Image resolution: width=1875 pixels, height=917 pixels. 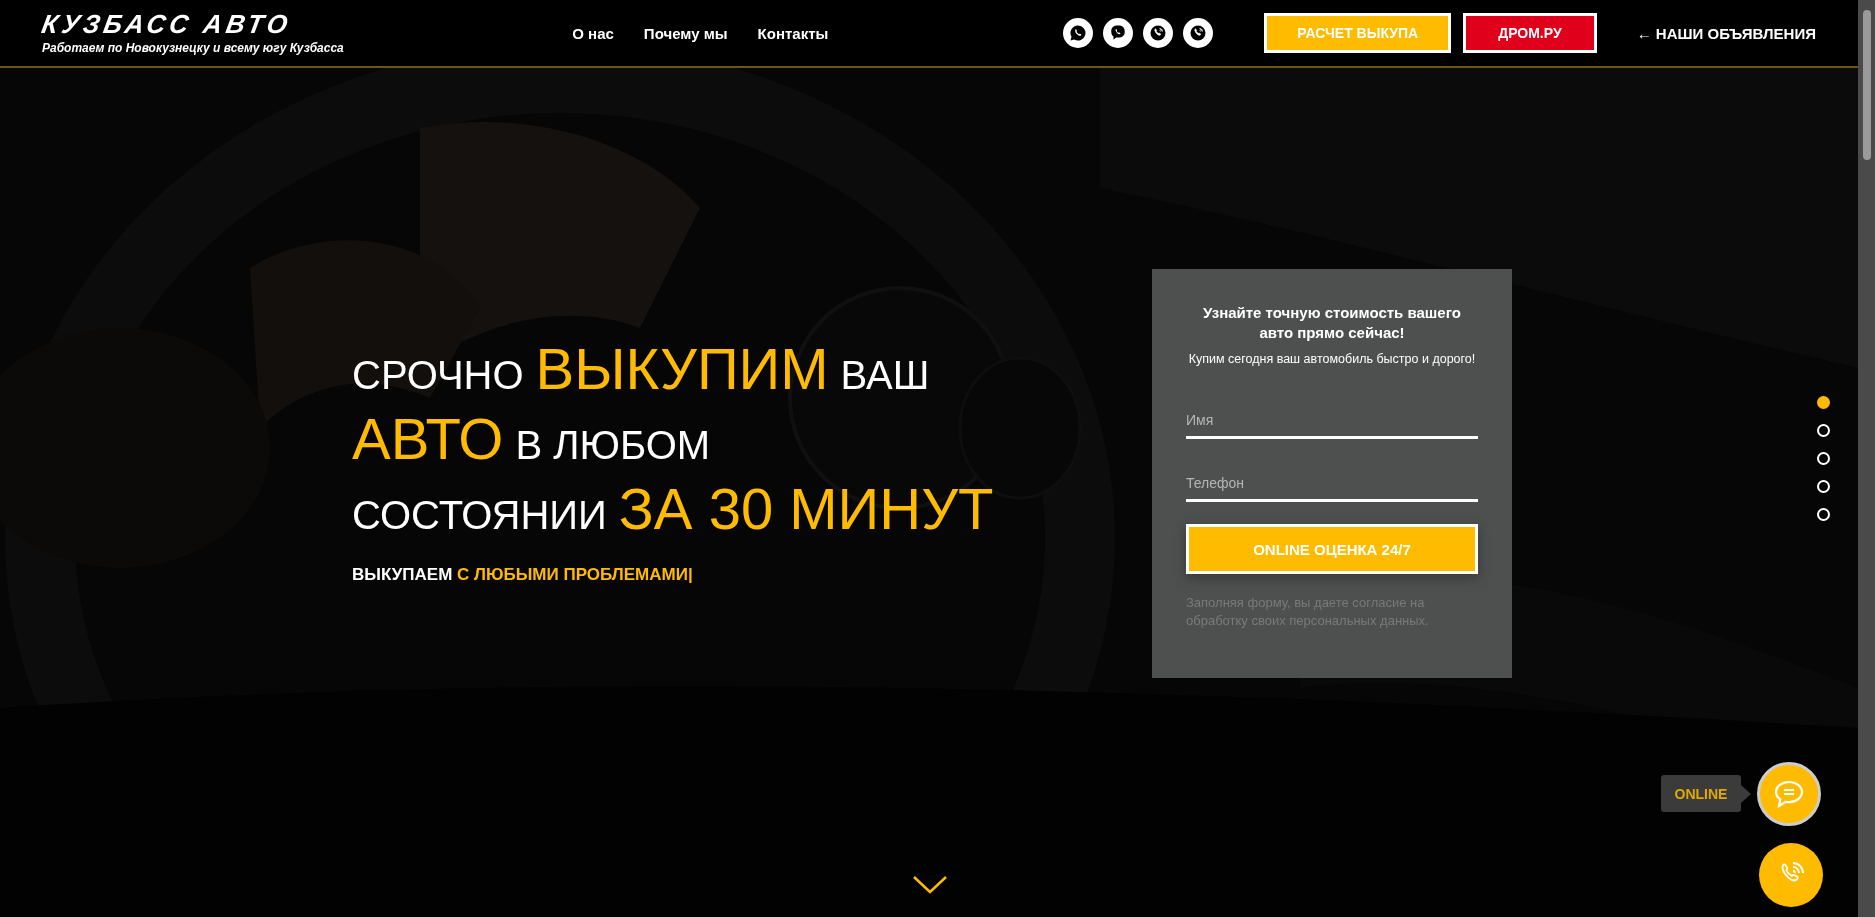 I want to click on nav-link: Почему мы, so click(x=685, y=33).